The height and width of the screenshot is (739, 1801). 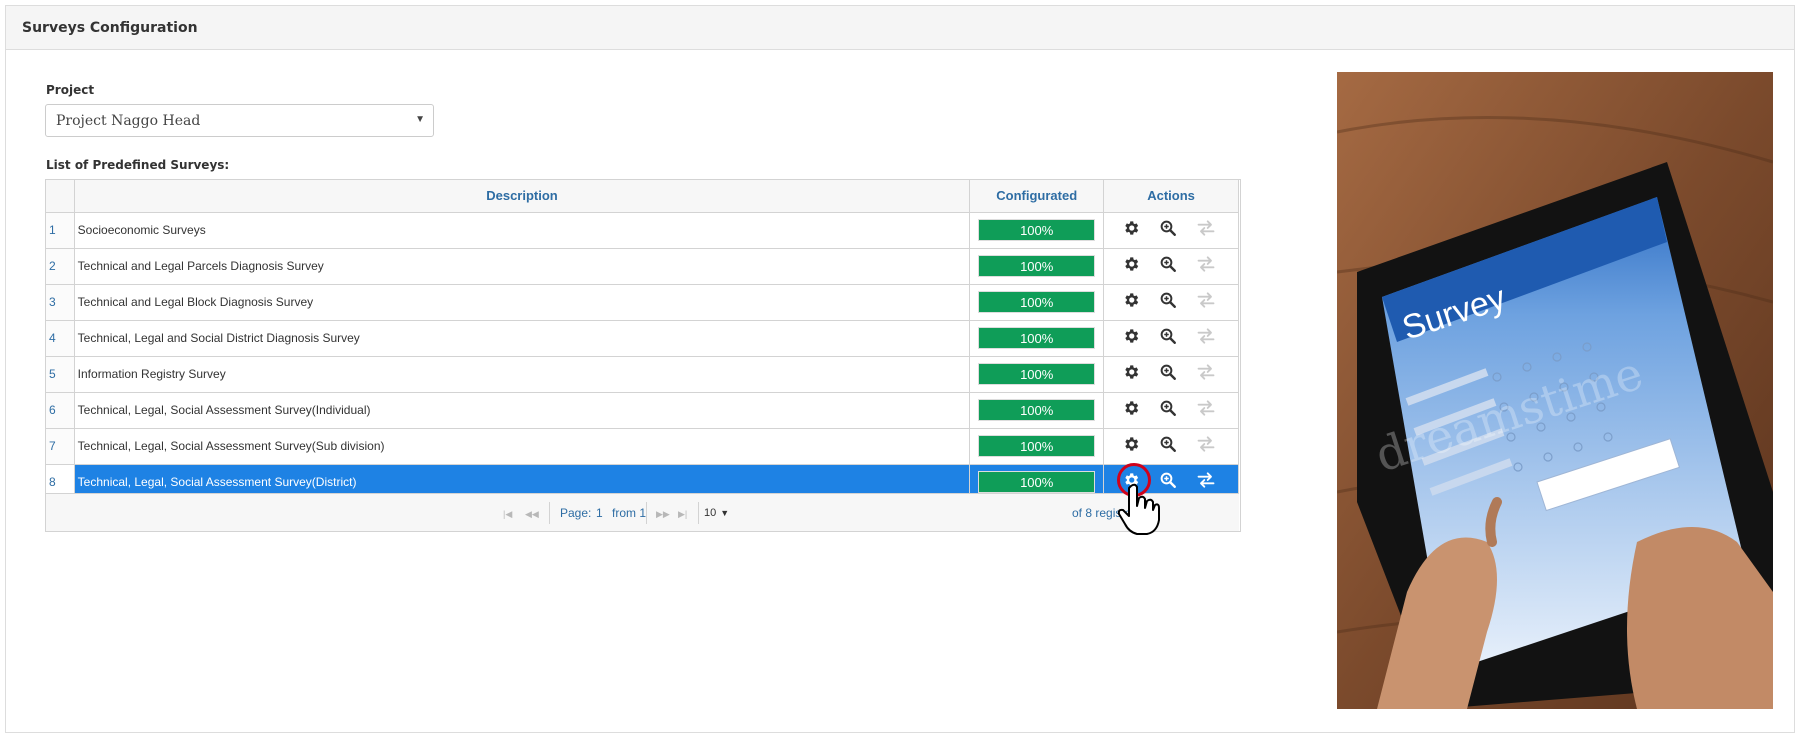 I want to click on header-description: Description, so click(x=522, y=196).